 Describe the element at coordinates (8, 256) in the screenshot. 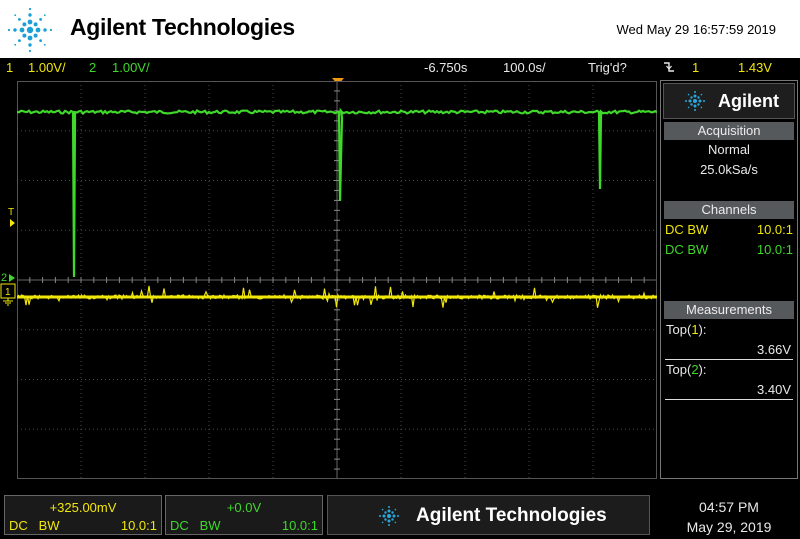

I see `channel-markers: T 2 1` at that location.